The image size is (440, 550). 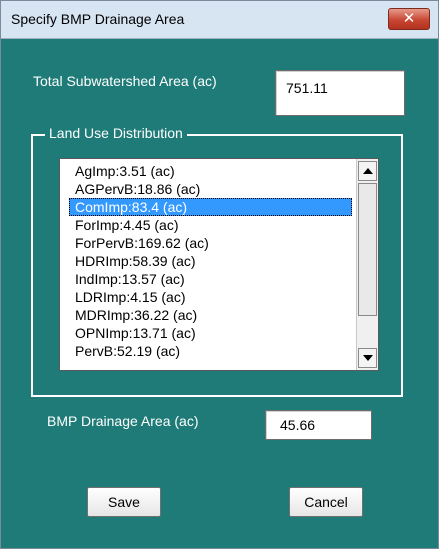 What do you see at coordinates (326, 502) in the screenshot?
I see `cancel-button: Cancel` at bounding box center [326, 502].